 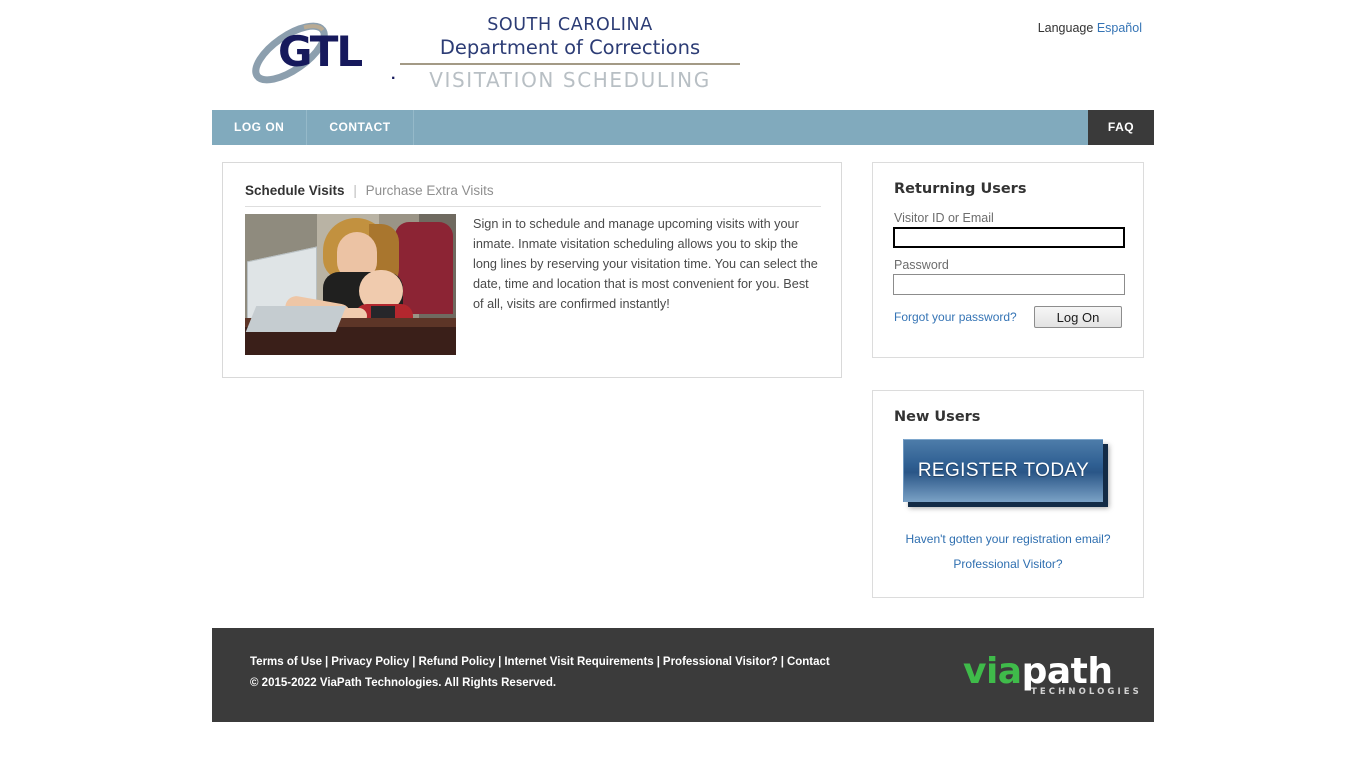 What do you see at coordinates (1009, 284) in the screenshot?
I see `password-input` at bounding box center [1009, 284].